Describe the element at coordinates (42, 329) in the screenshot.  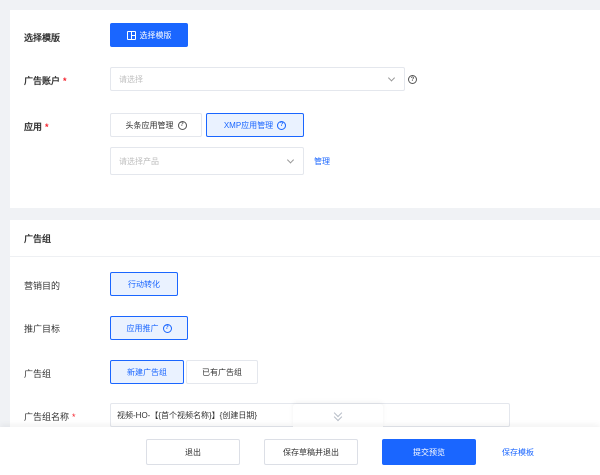
I see `promotion-target-label: 推广目标` at that location.